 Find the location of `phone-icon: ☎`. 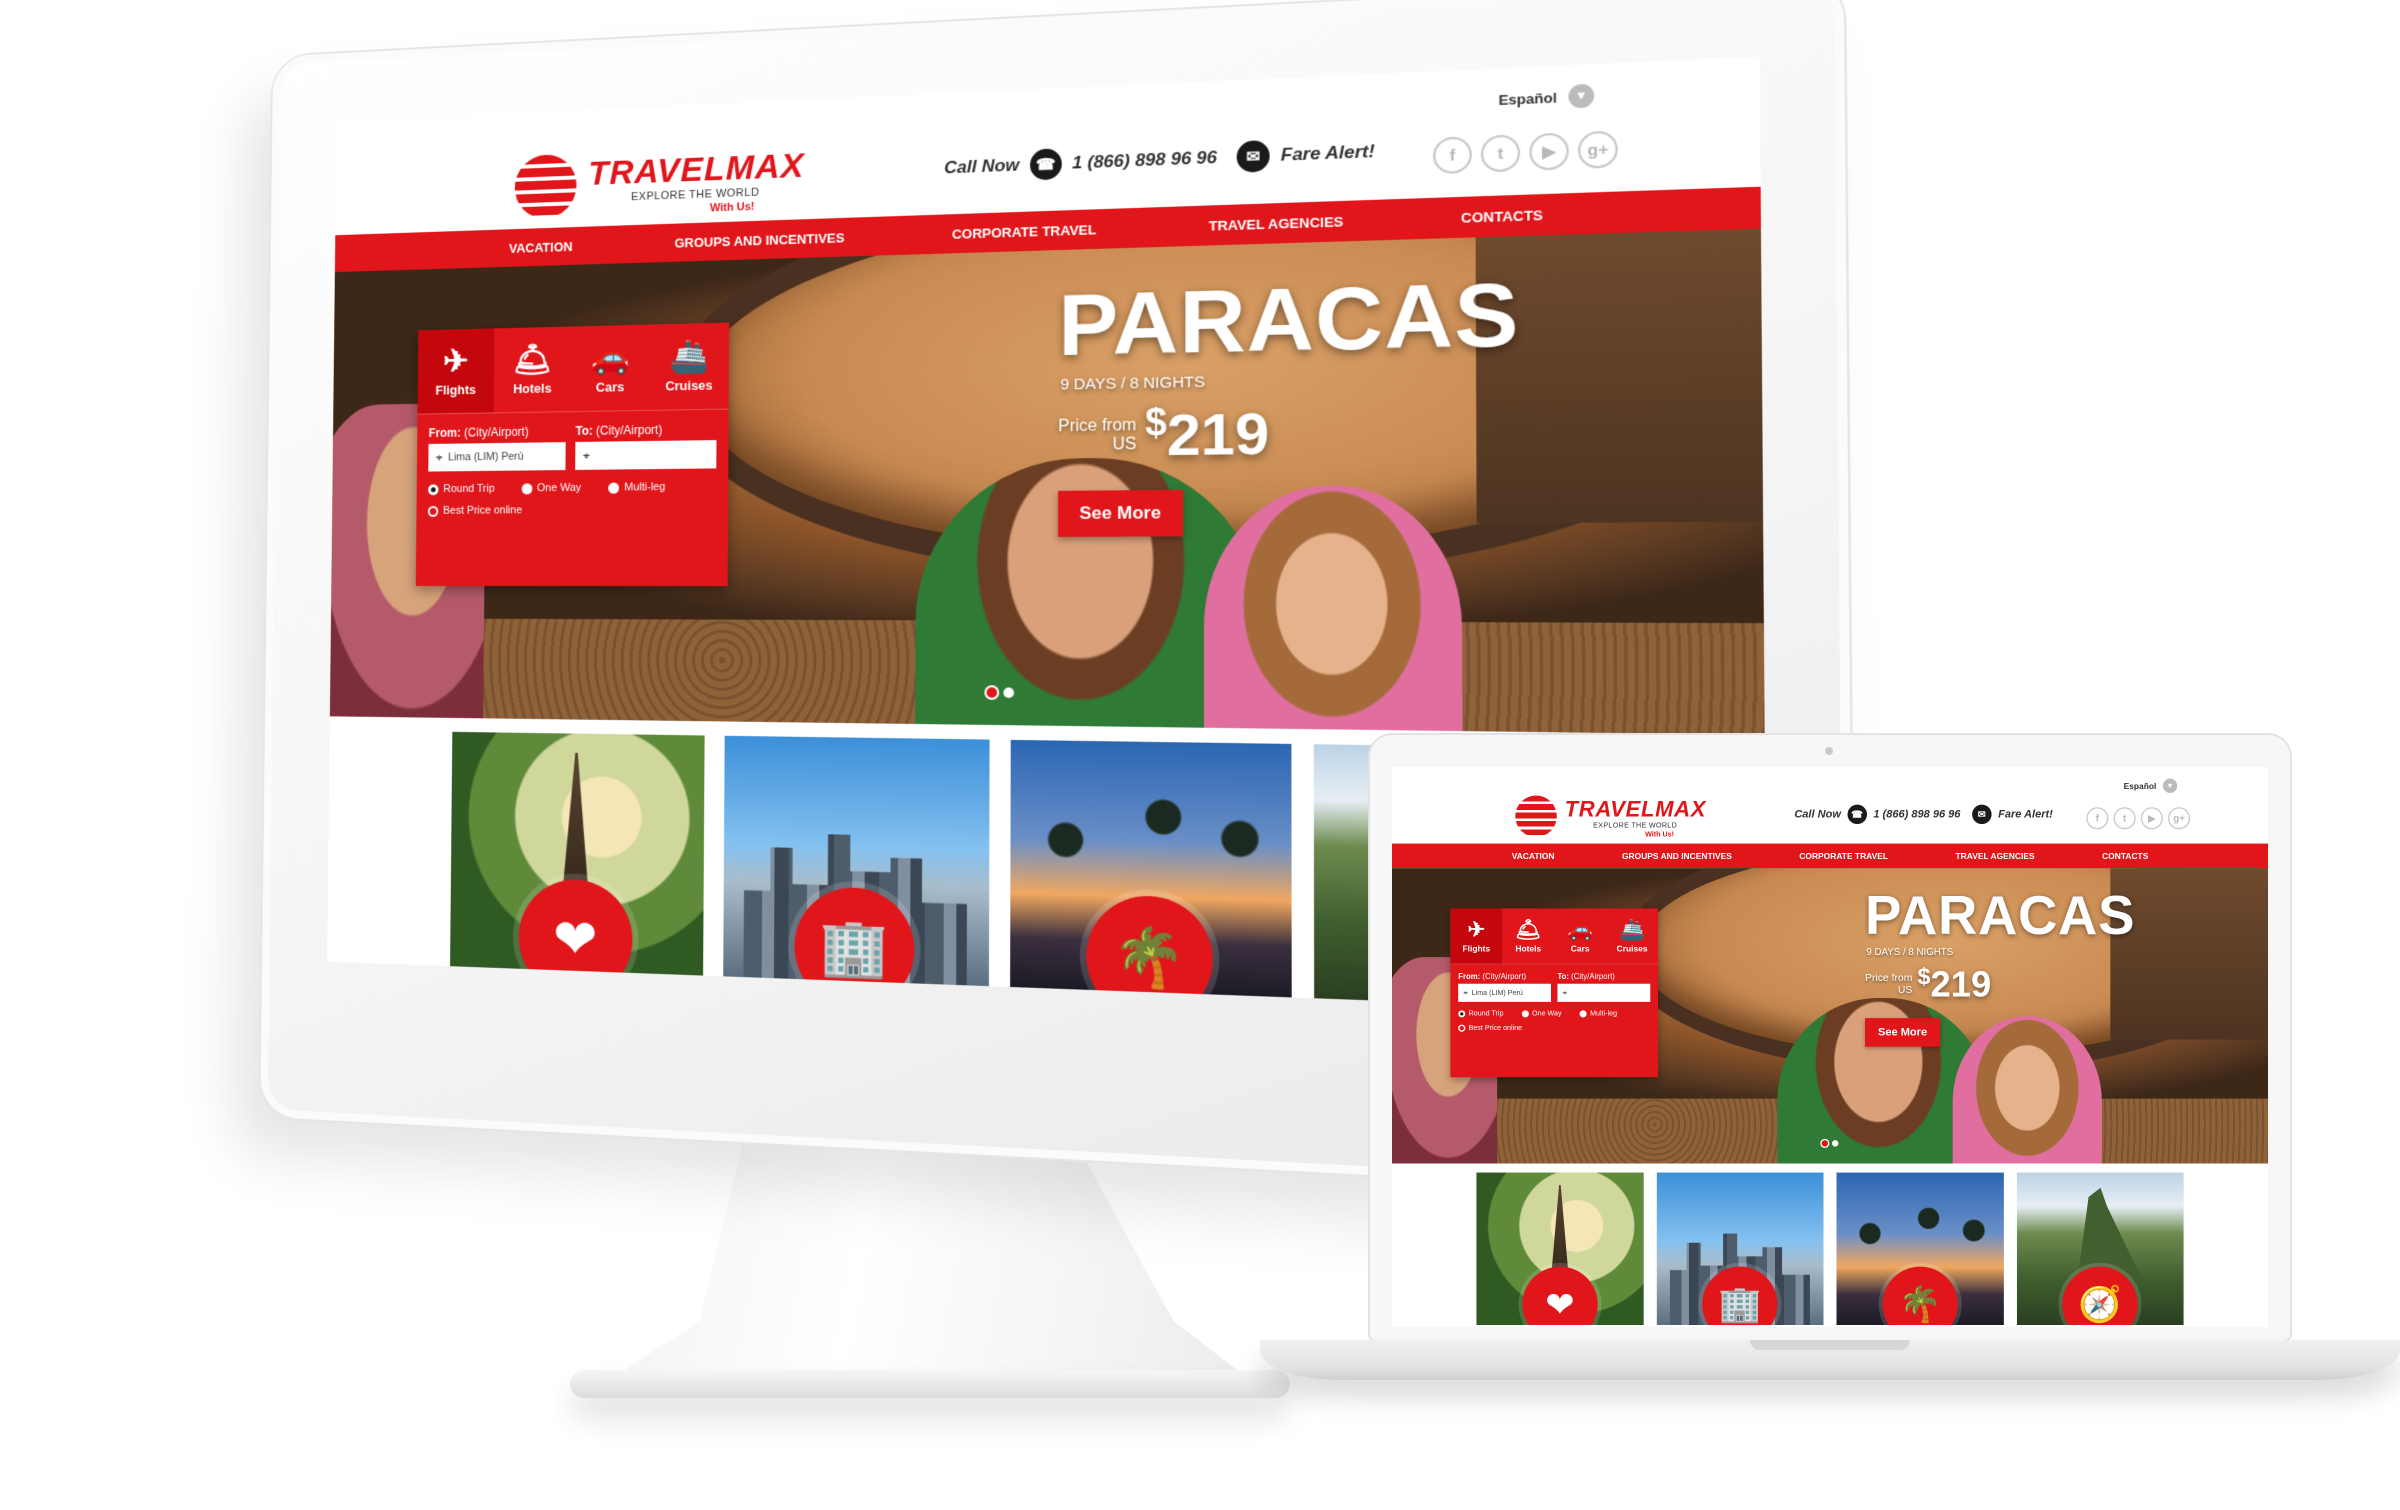

phone-icon: ☎ is located at coordinates (1857, 814).